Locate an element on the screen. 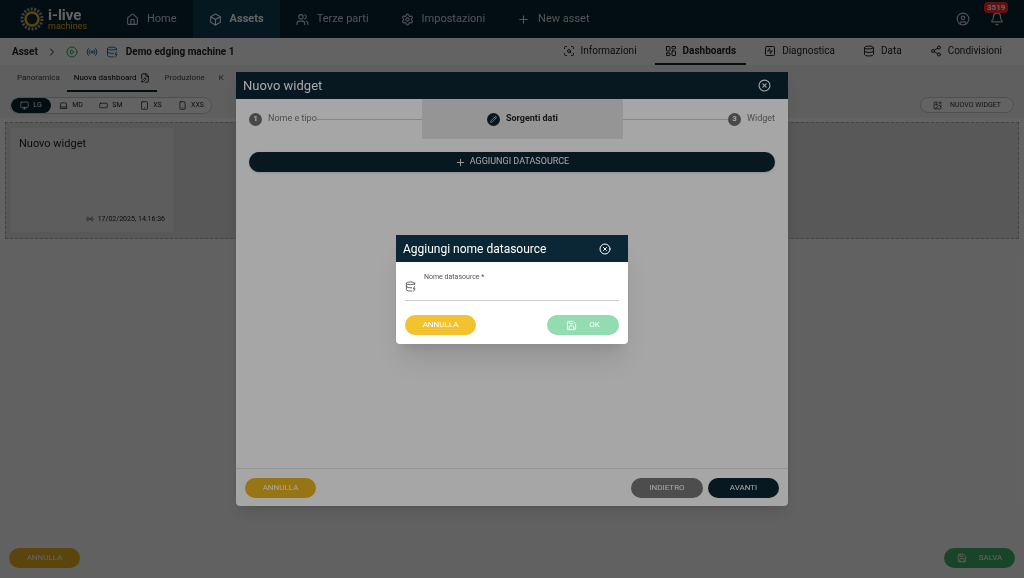 Image resolution: width=1024 pixels, height=578 pixels. asset-name: Demo edging machine 1 is located at coordinates (180, 52).